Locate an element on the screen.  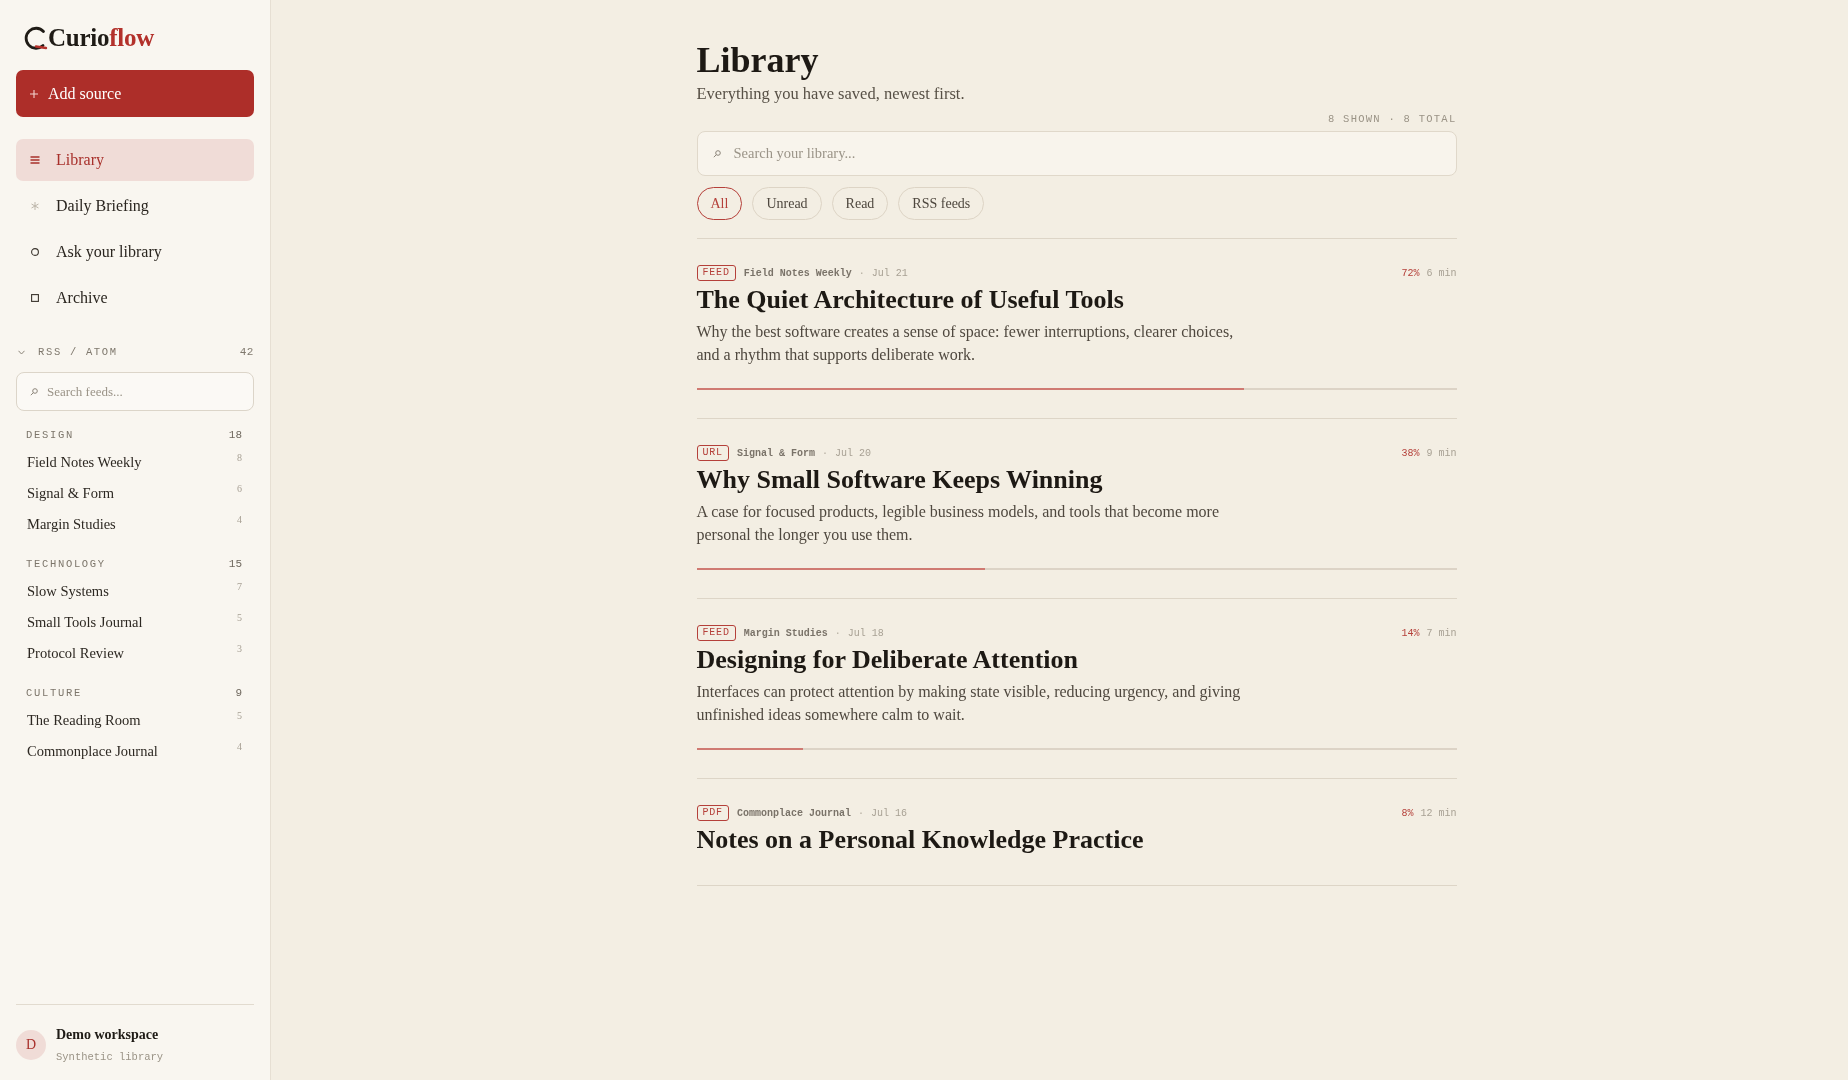
progress-percent: 14% is located at coordinates (1410, 633).